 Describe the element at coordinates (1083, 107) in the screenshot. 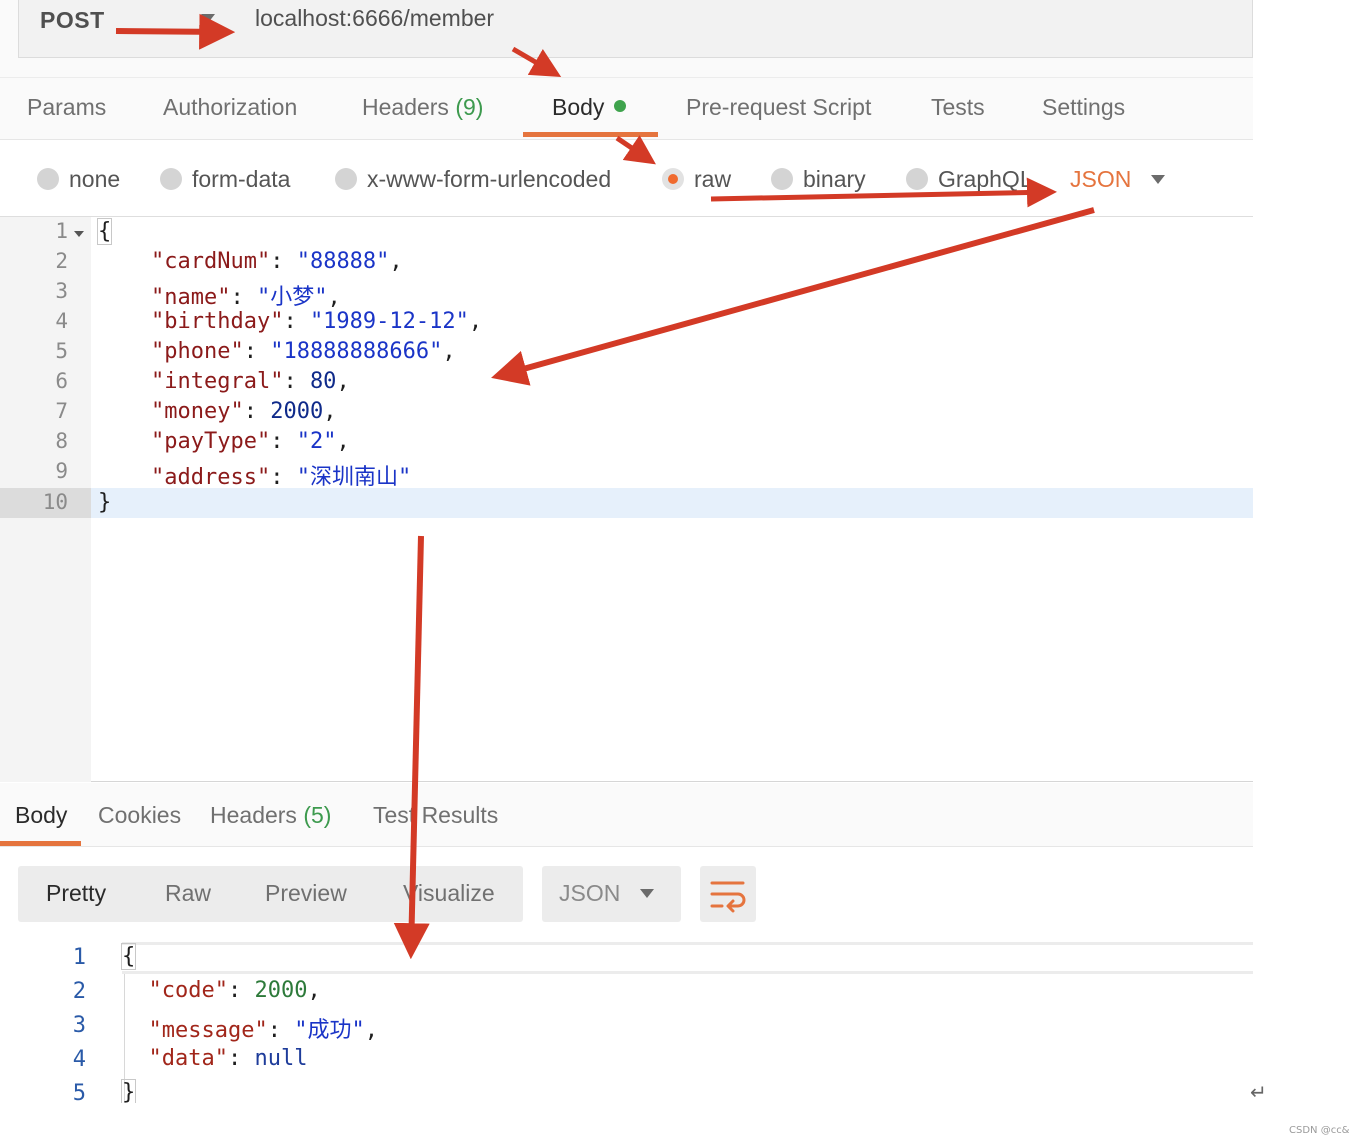

I see `tab-settings: Settings` at that location.